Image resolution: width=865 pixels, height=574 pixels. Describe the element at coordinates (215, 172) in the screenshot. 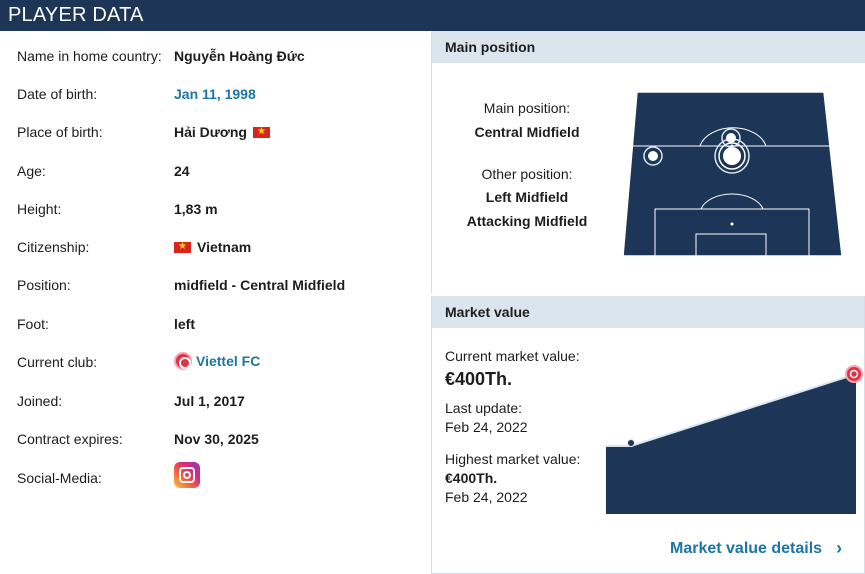

I see `info-row-age: Age: 24` at that location.